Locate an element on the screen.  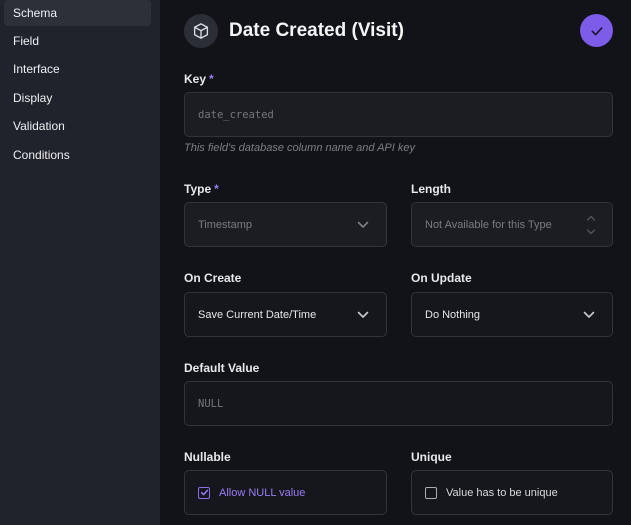
on-create-value: Save Current Date/Time is located at coordinates (257, 314).